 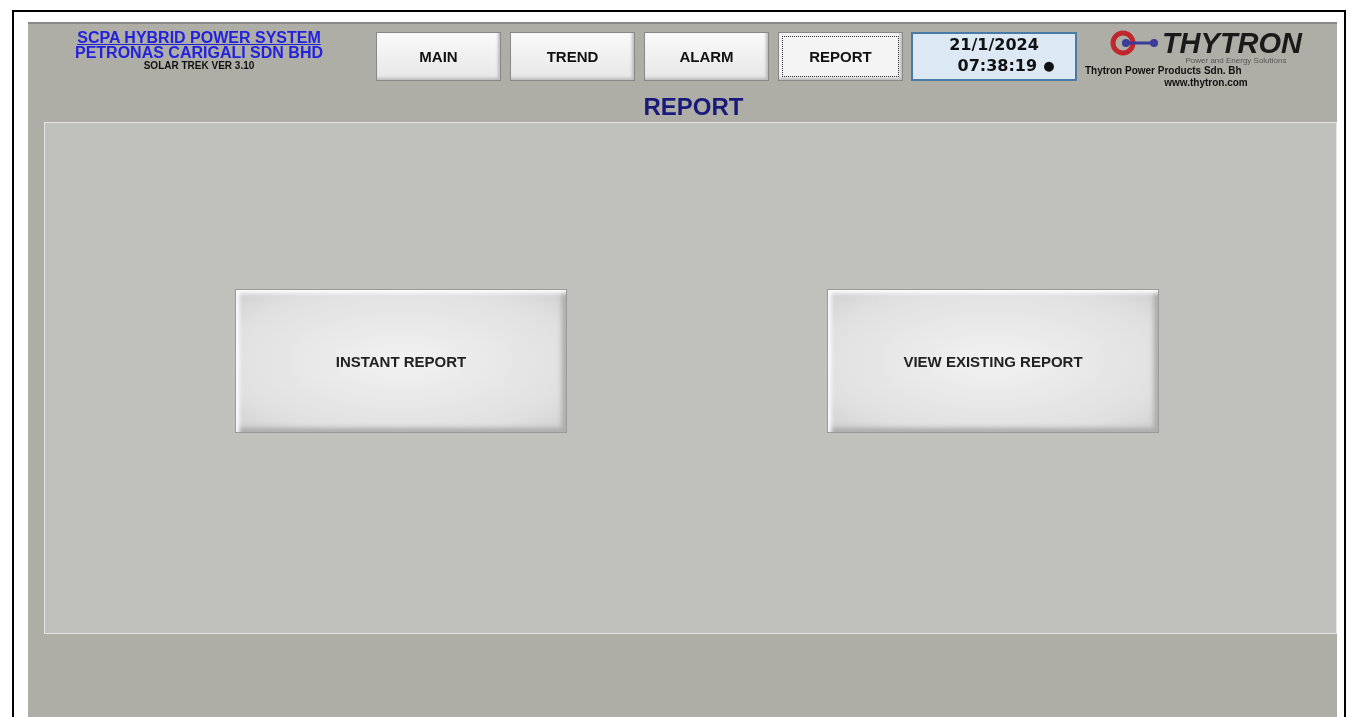 What do you see at coordinates (572, 56) in the screenshot?
I see `nav-tab: TREND` at bounding box center [572, 56].